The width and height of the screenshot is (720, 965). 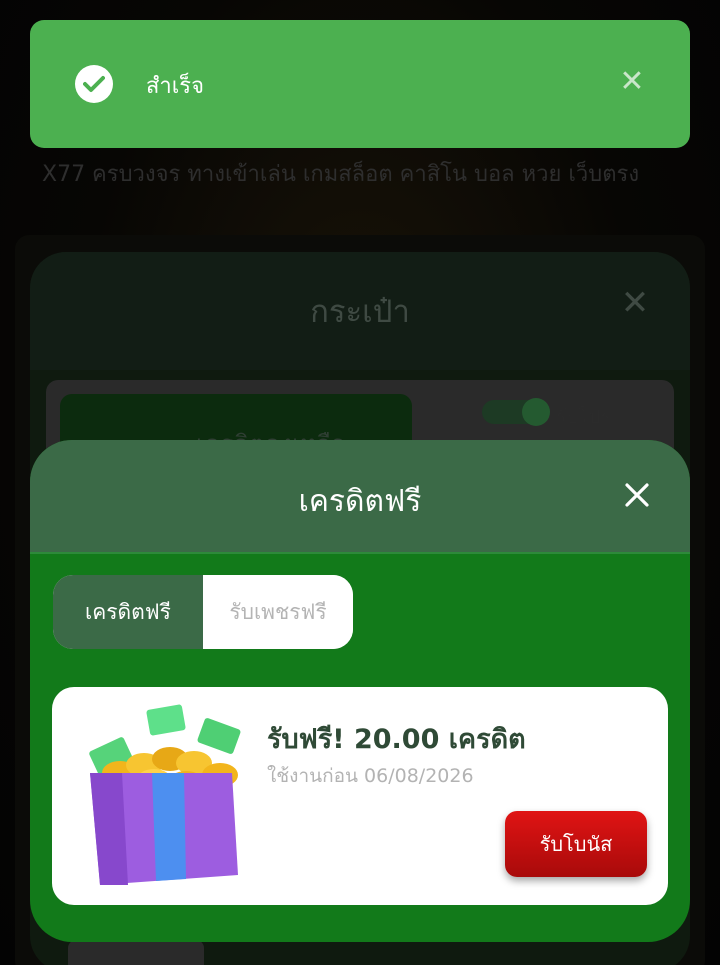 I want to click on tab-free-diamonds: รับเพชรฟรี, so click(x=278, y=612).